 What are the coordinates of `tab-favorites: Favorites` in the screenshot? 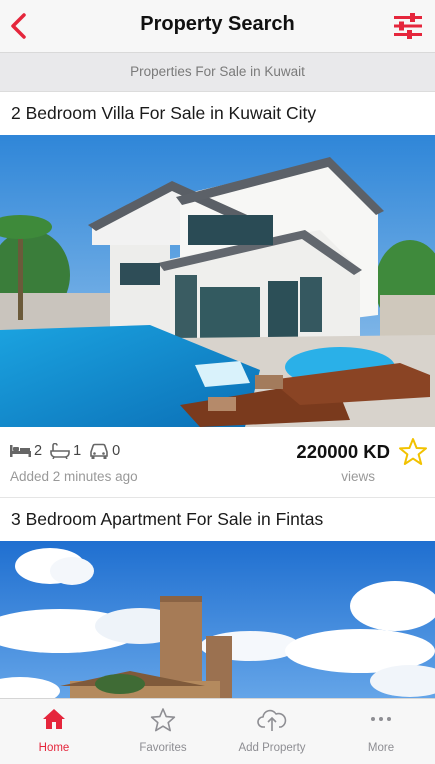 It's located at (163, 731).